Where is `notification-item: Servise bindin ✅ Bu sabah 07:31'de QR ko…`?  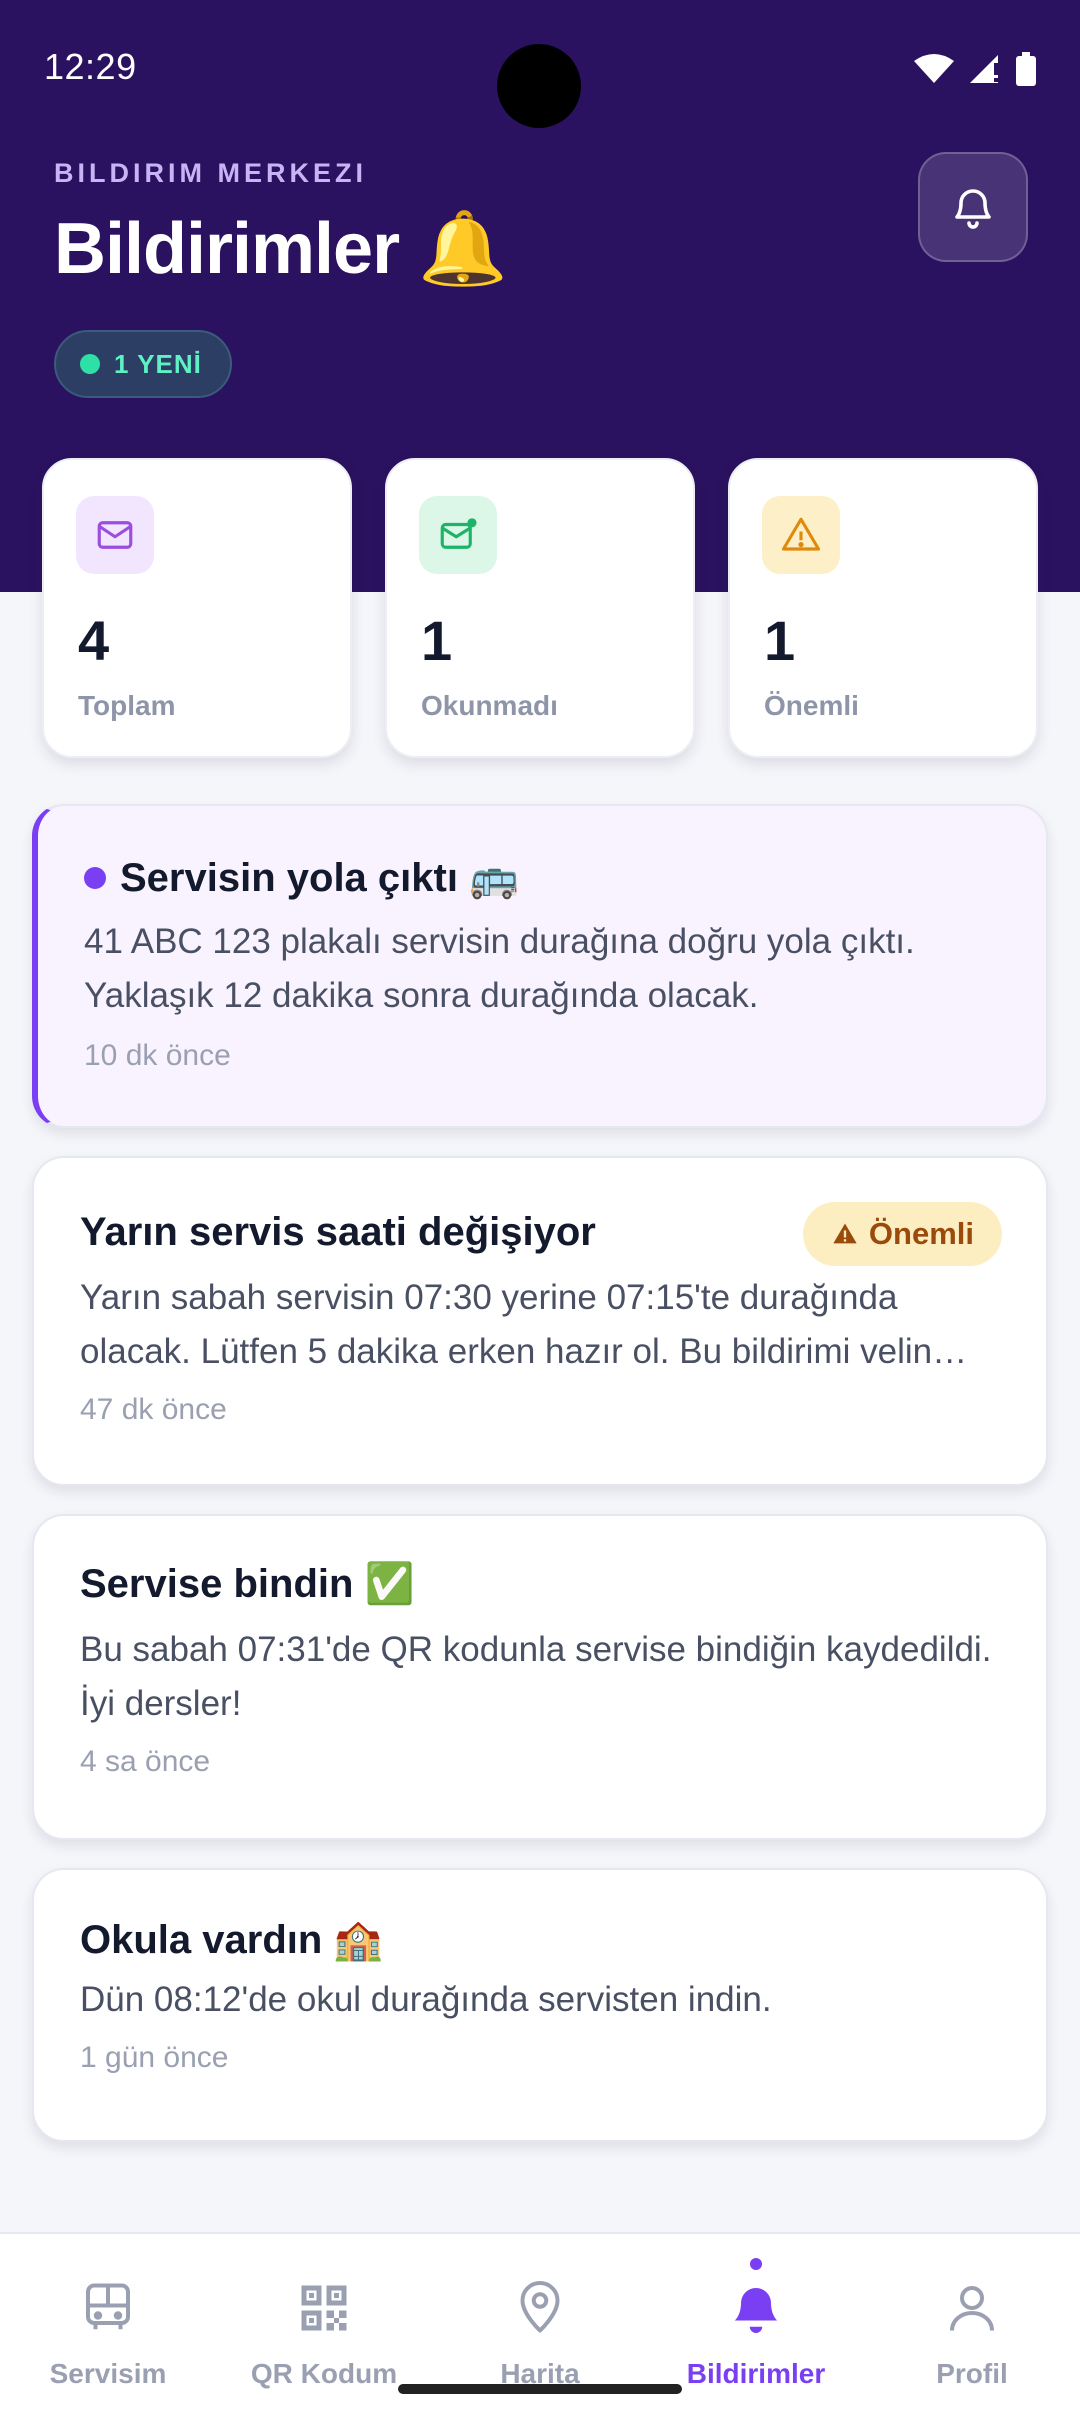
notification-item: Servise bindin ✅ Bu sabah 07:31'de QR ko… is located at coordinates (540, 1677).